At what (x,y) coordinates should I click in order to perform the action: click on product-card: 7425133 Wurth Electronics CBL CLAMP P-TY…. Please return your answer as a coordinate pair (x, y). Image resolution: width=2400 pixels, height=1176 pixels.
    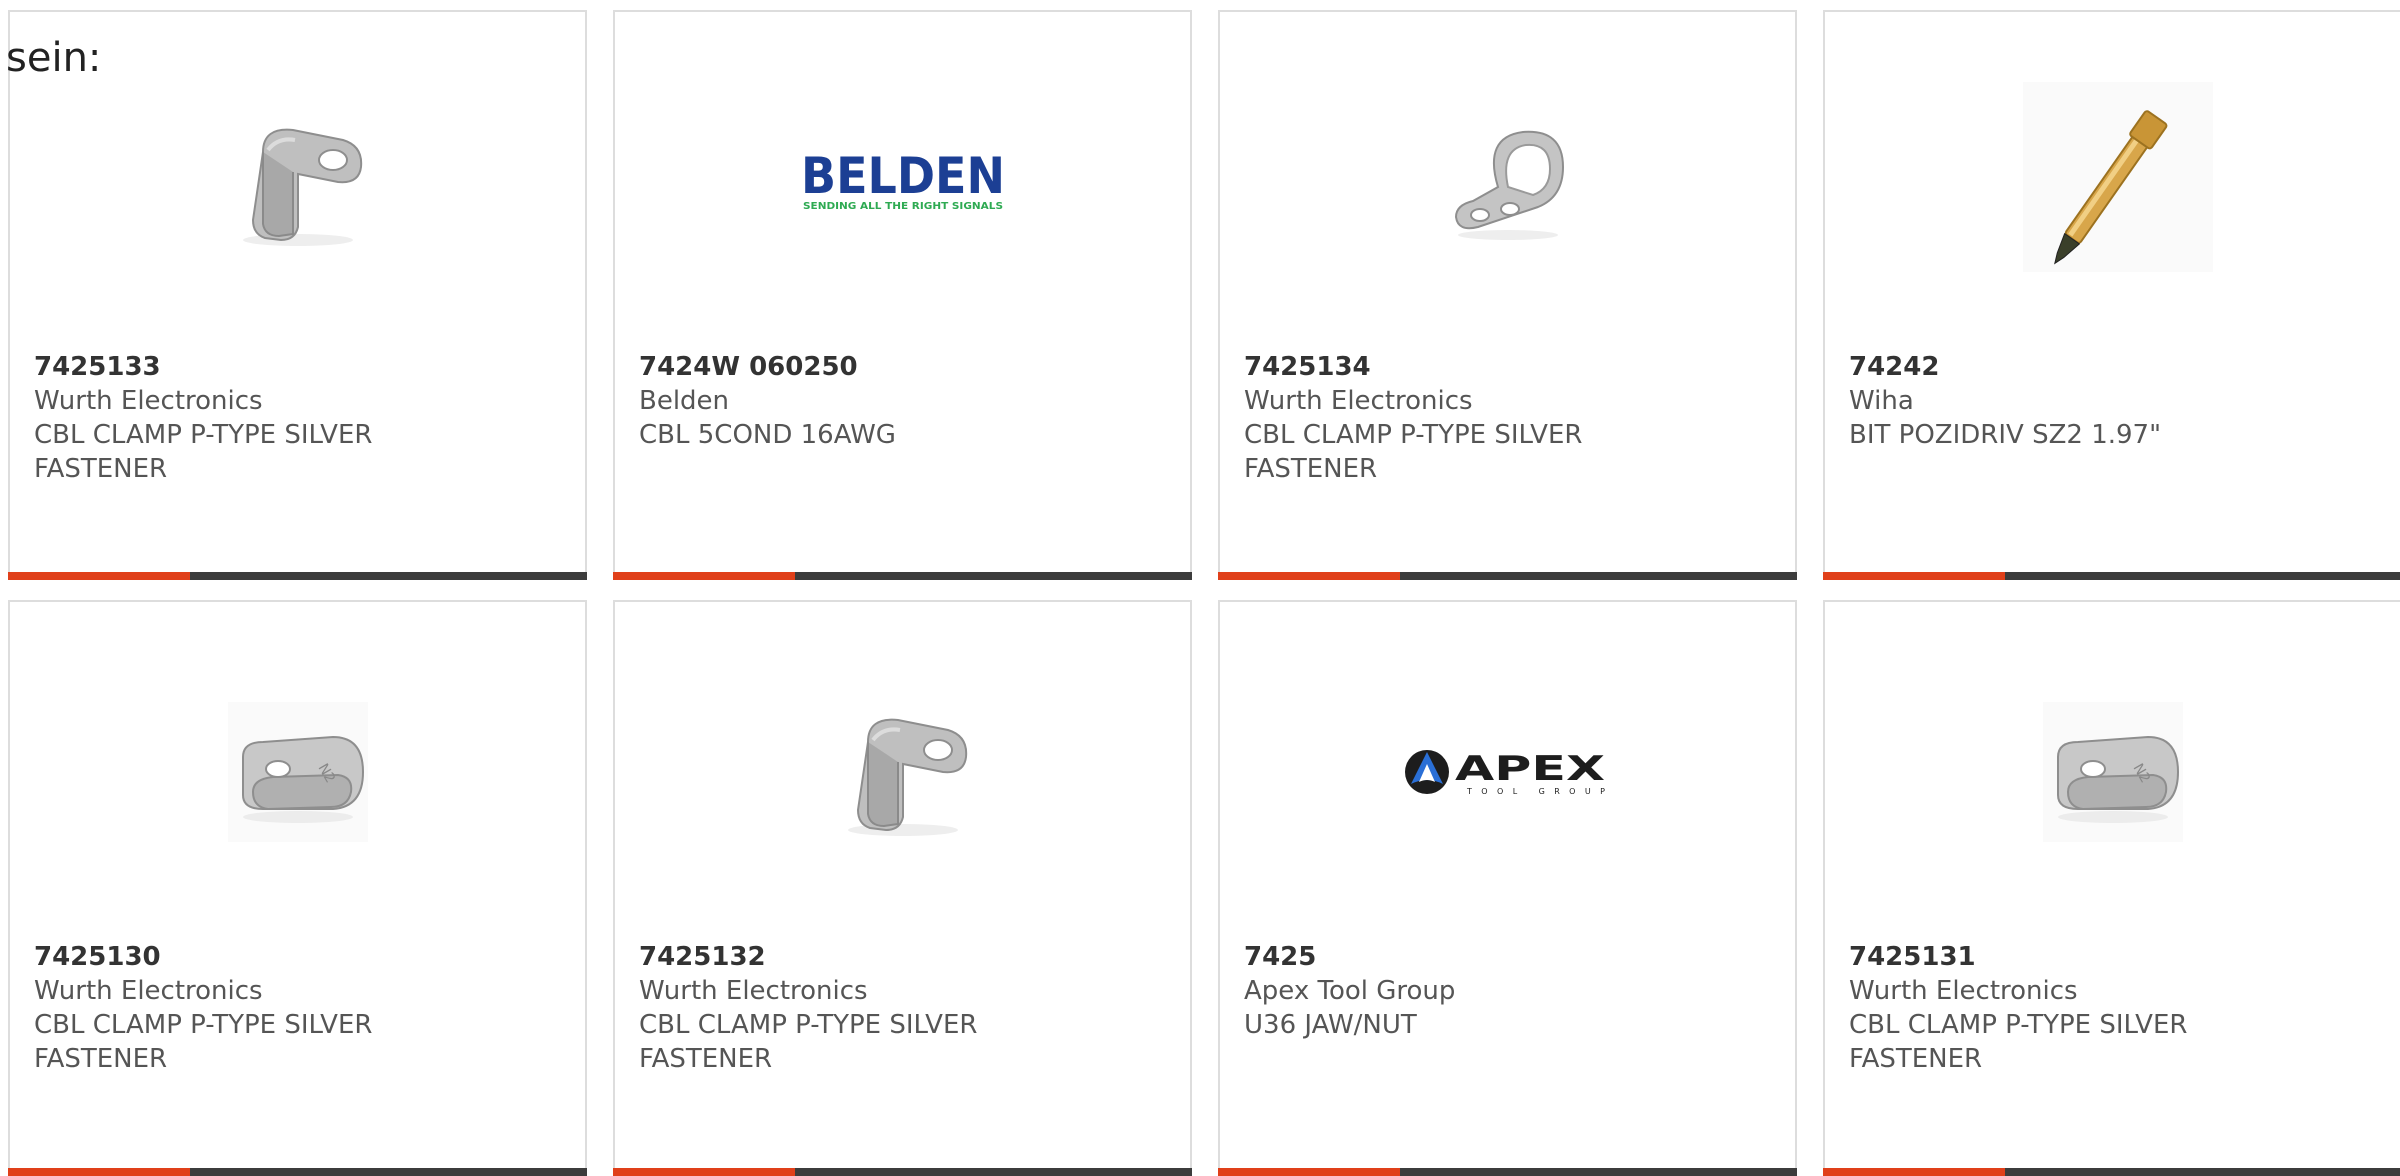
    Looking at the image, I should click on (297, 295).